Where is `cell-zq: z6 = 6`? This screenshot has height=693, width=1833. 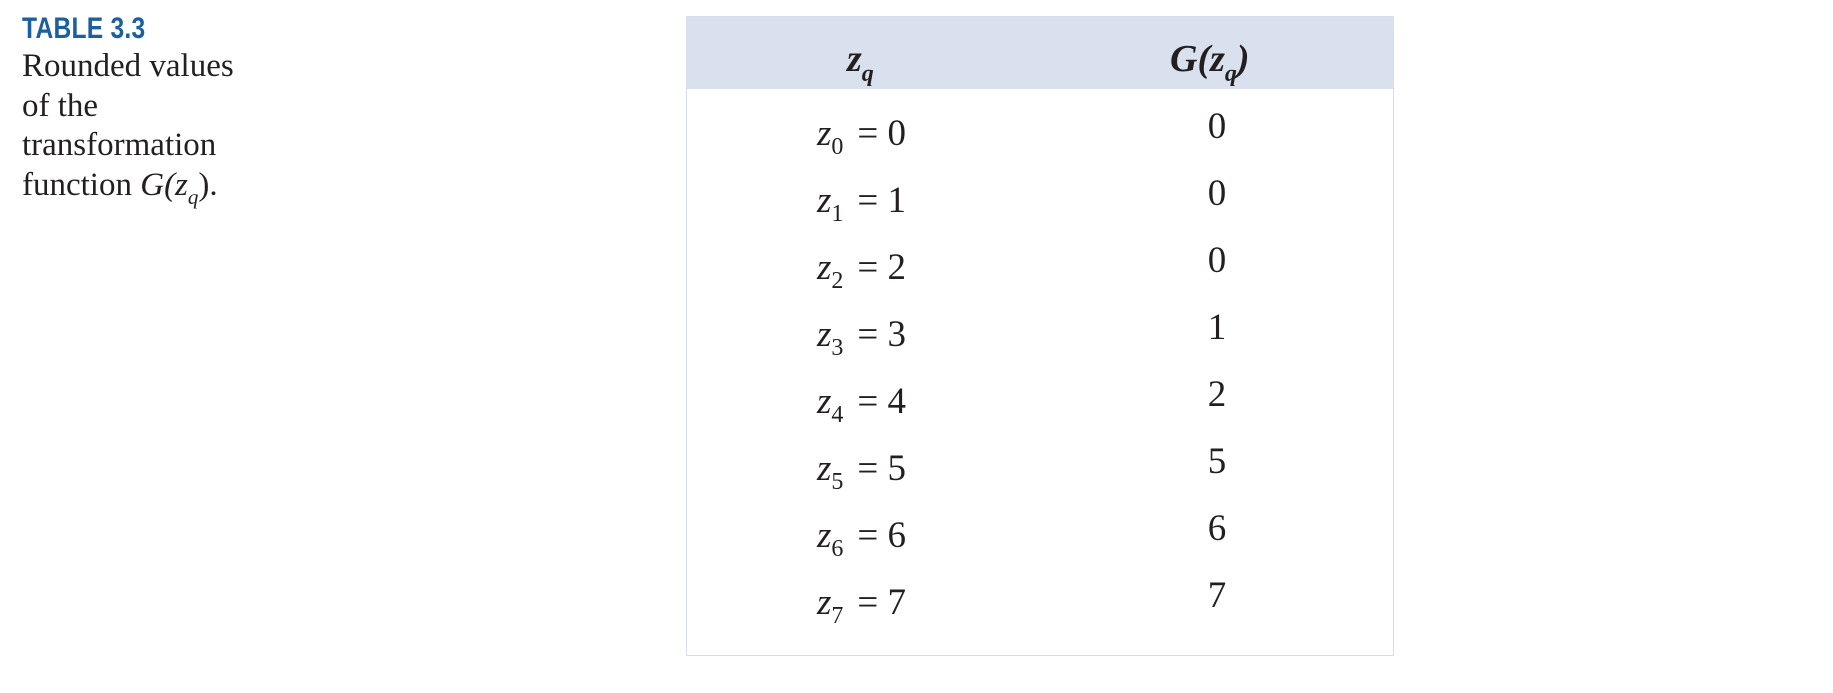 cell-zq: z6 = 6 is located at coordinates (861, 538).